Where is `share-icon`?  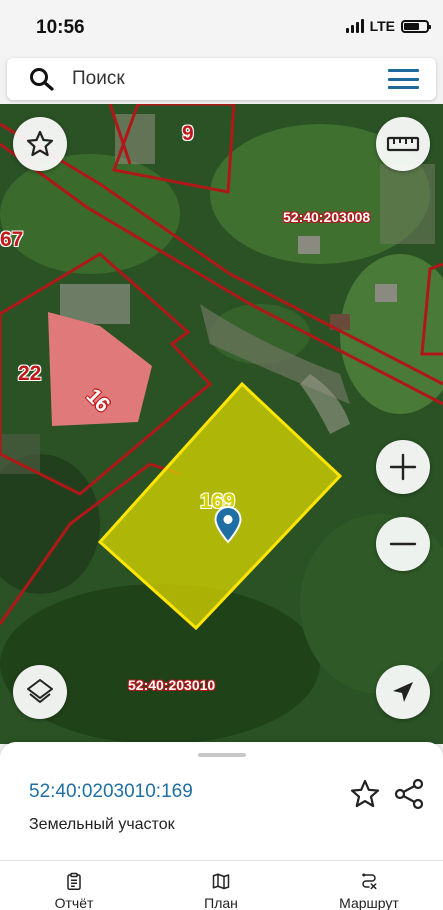 share-icon is located at coordinates (410, 794).